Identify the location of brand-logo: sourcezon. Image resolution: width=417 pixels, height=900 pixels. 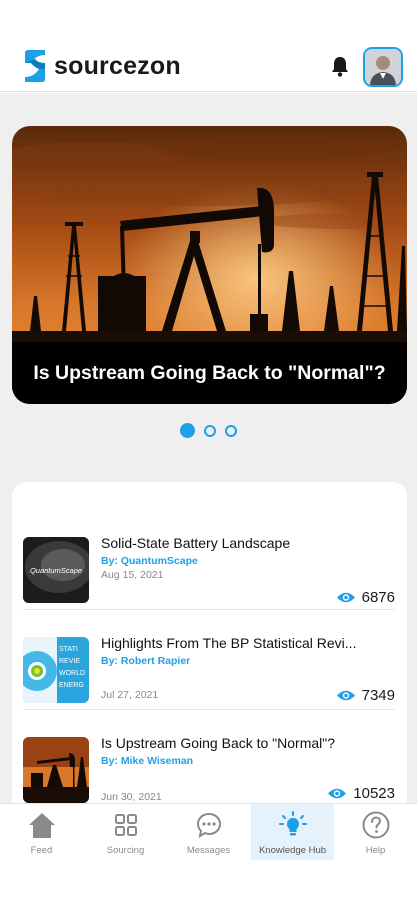
(101, 66).